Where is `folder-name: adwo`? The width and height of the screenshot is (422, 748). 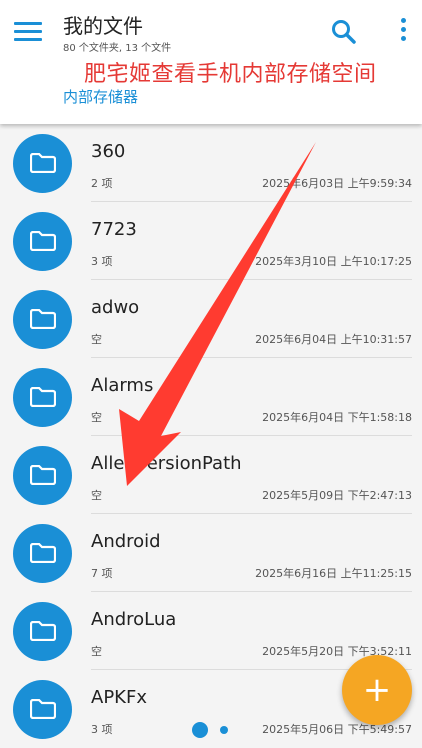 folder-name: adwo is located at coordinates (115, 307).